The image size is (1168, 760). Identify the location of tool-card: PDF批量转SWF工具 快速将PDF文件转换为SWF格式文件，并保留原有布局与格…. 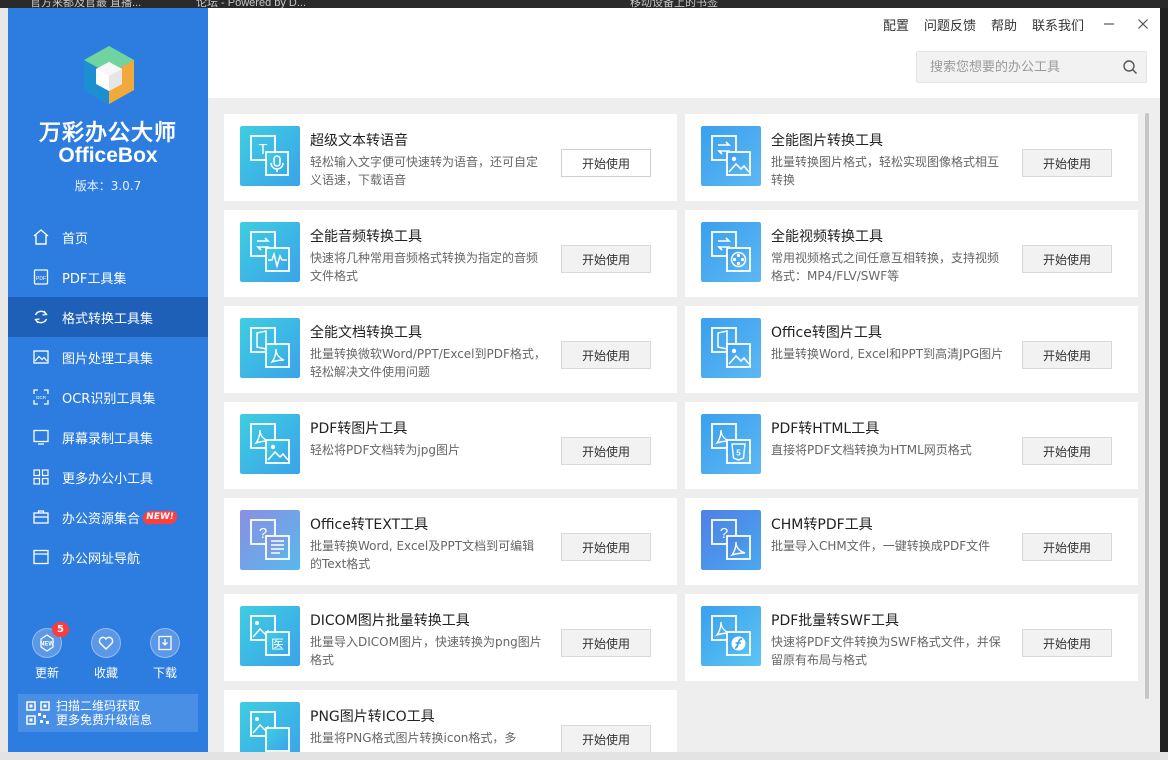
(911, 637).